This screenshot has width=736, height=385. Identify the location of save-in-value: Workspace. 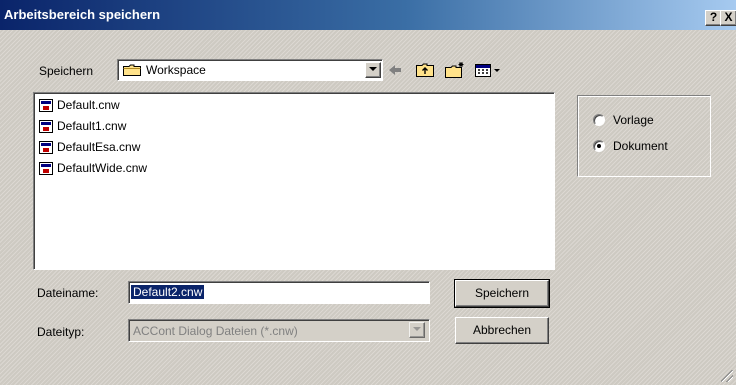
(176, 70).